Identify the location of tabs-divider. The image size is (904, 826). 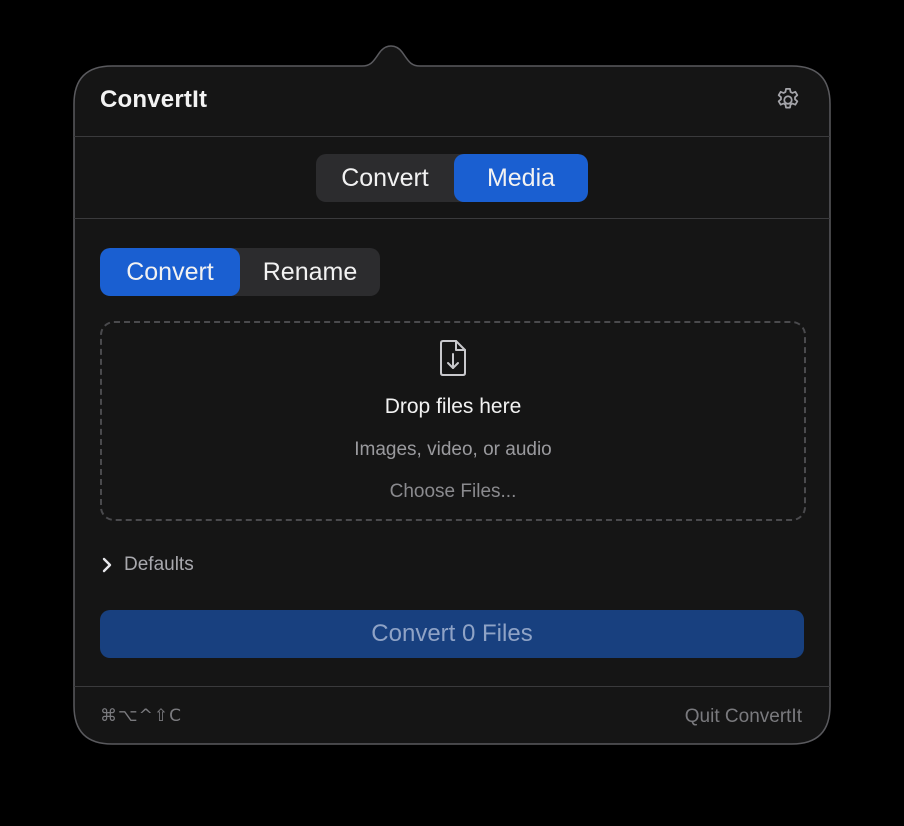
(452, 218).